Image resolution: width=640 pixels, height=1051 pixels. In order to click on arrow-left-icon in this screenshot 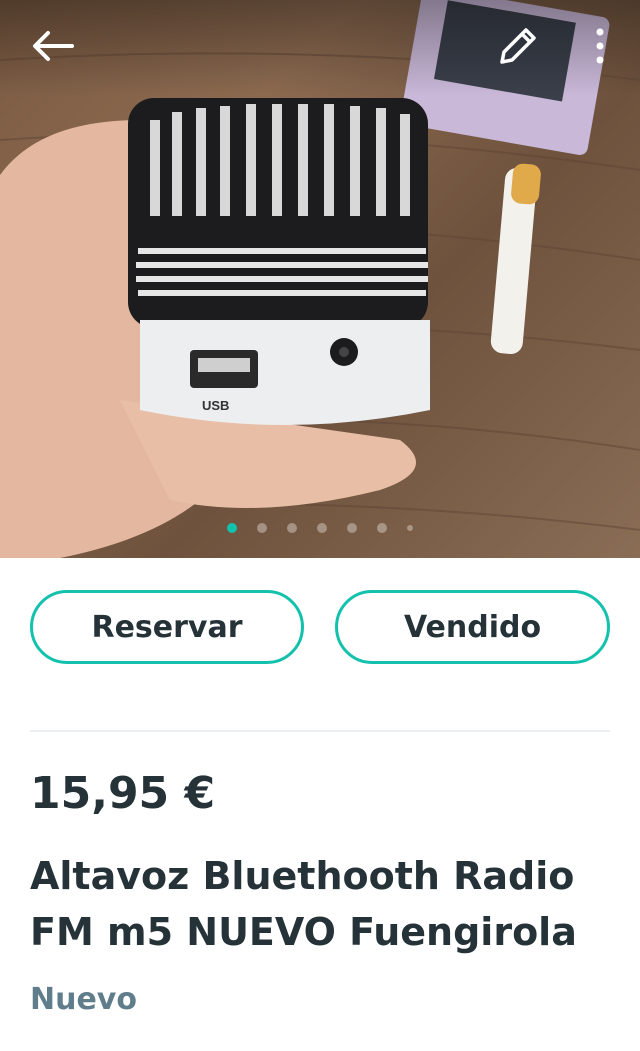, I will do `click(53, 46)`.